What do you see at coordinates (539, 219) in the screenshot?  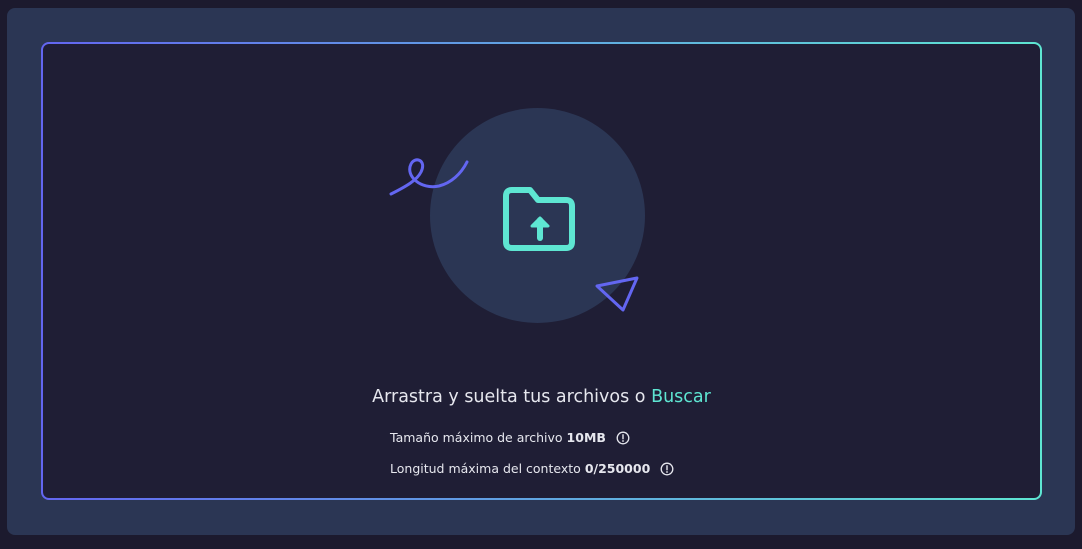 I see `folder-upload-icon` at bounding box center [539, 219].